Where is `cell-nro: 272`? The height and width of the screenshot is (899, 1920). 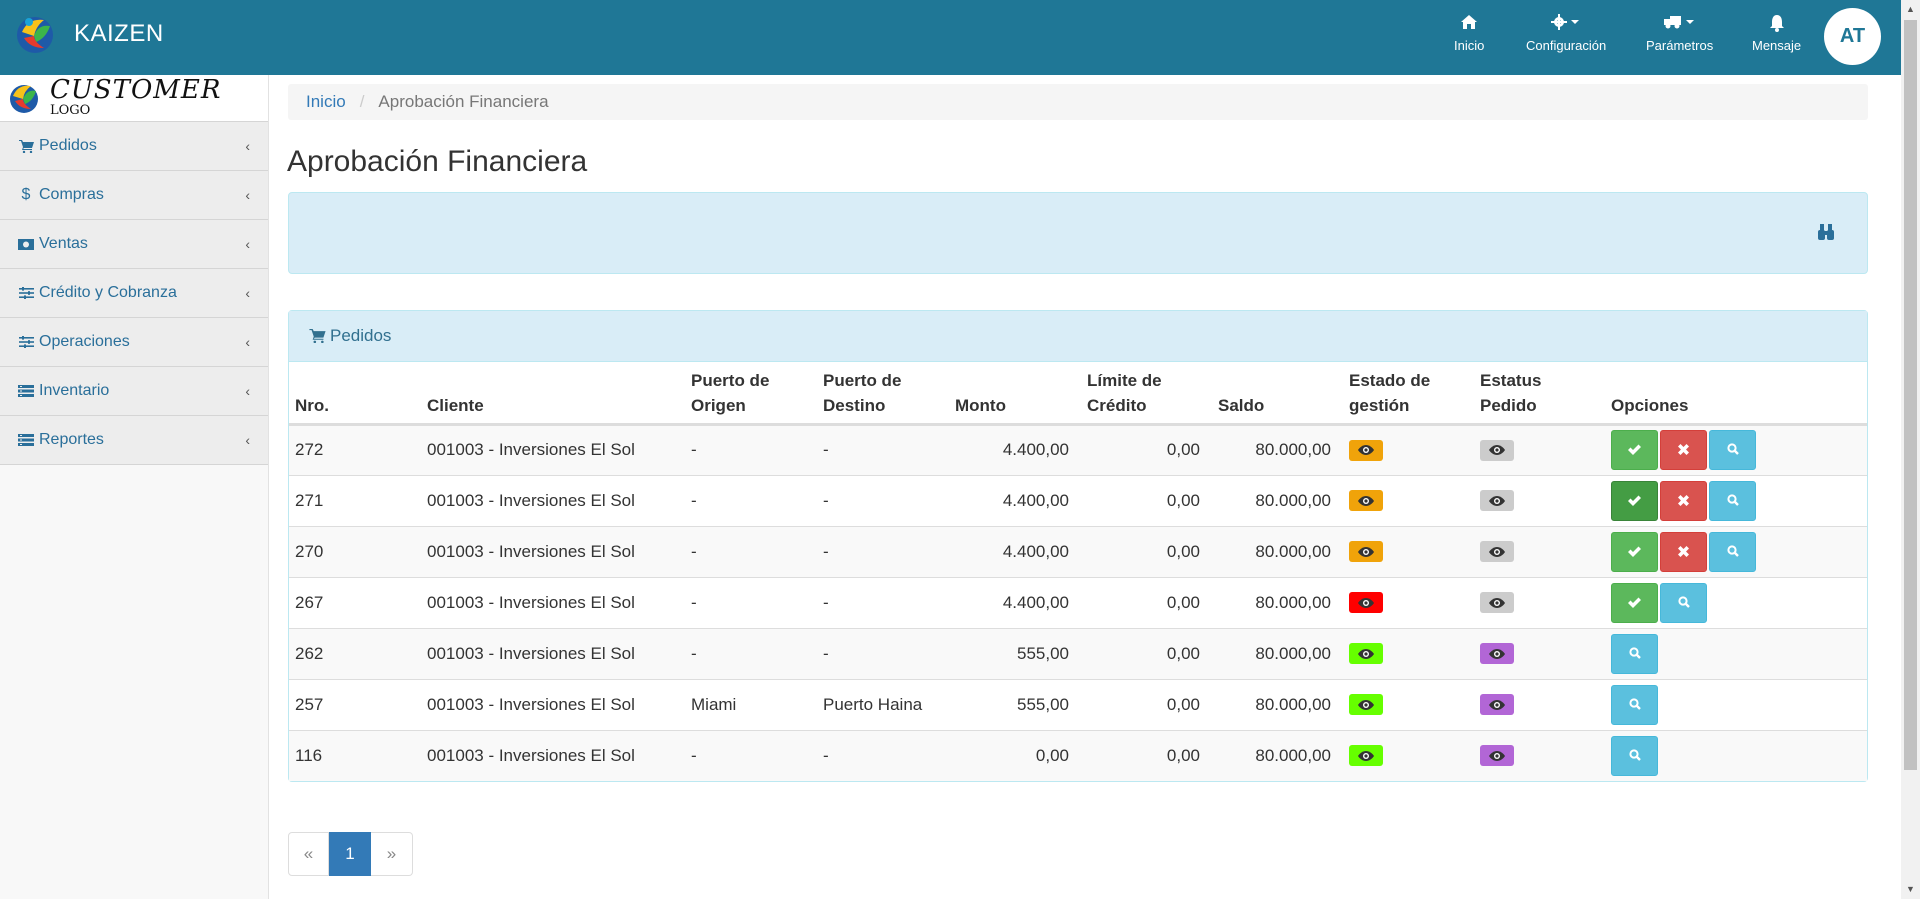 cell-nro: 272 is located at coordinates (355, 449).